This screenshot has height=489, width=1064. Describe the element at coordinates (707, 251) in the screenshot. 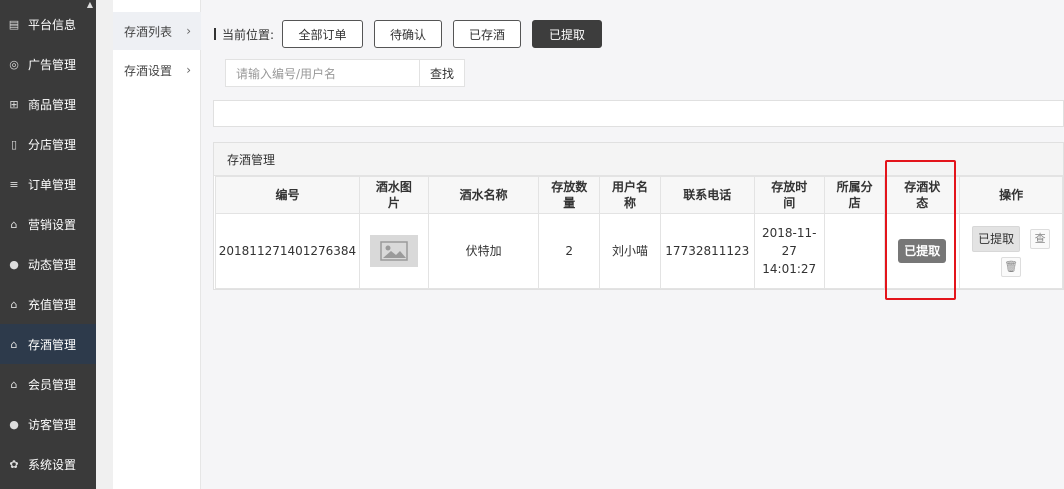

I see `cell-phone: 17732811123` at that location.